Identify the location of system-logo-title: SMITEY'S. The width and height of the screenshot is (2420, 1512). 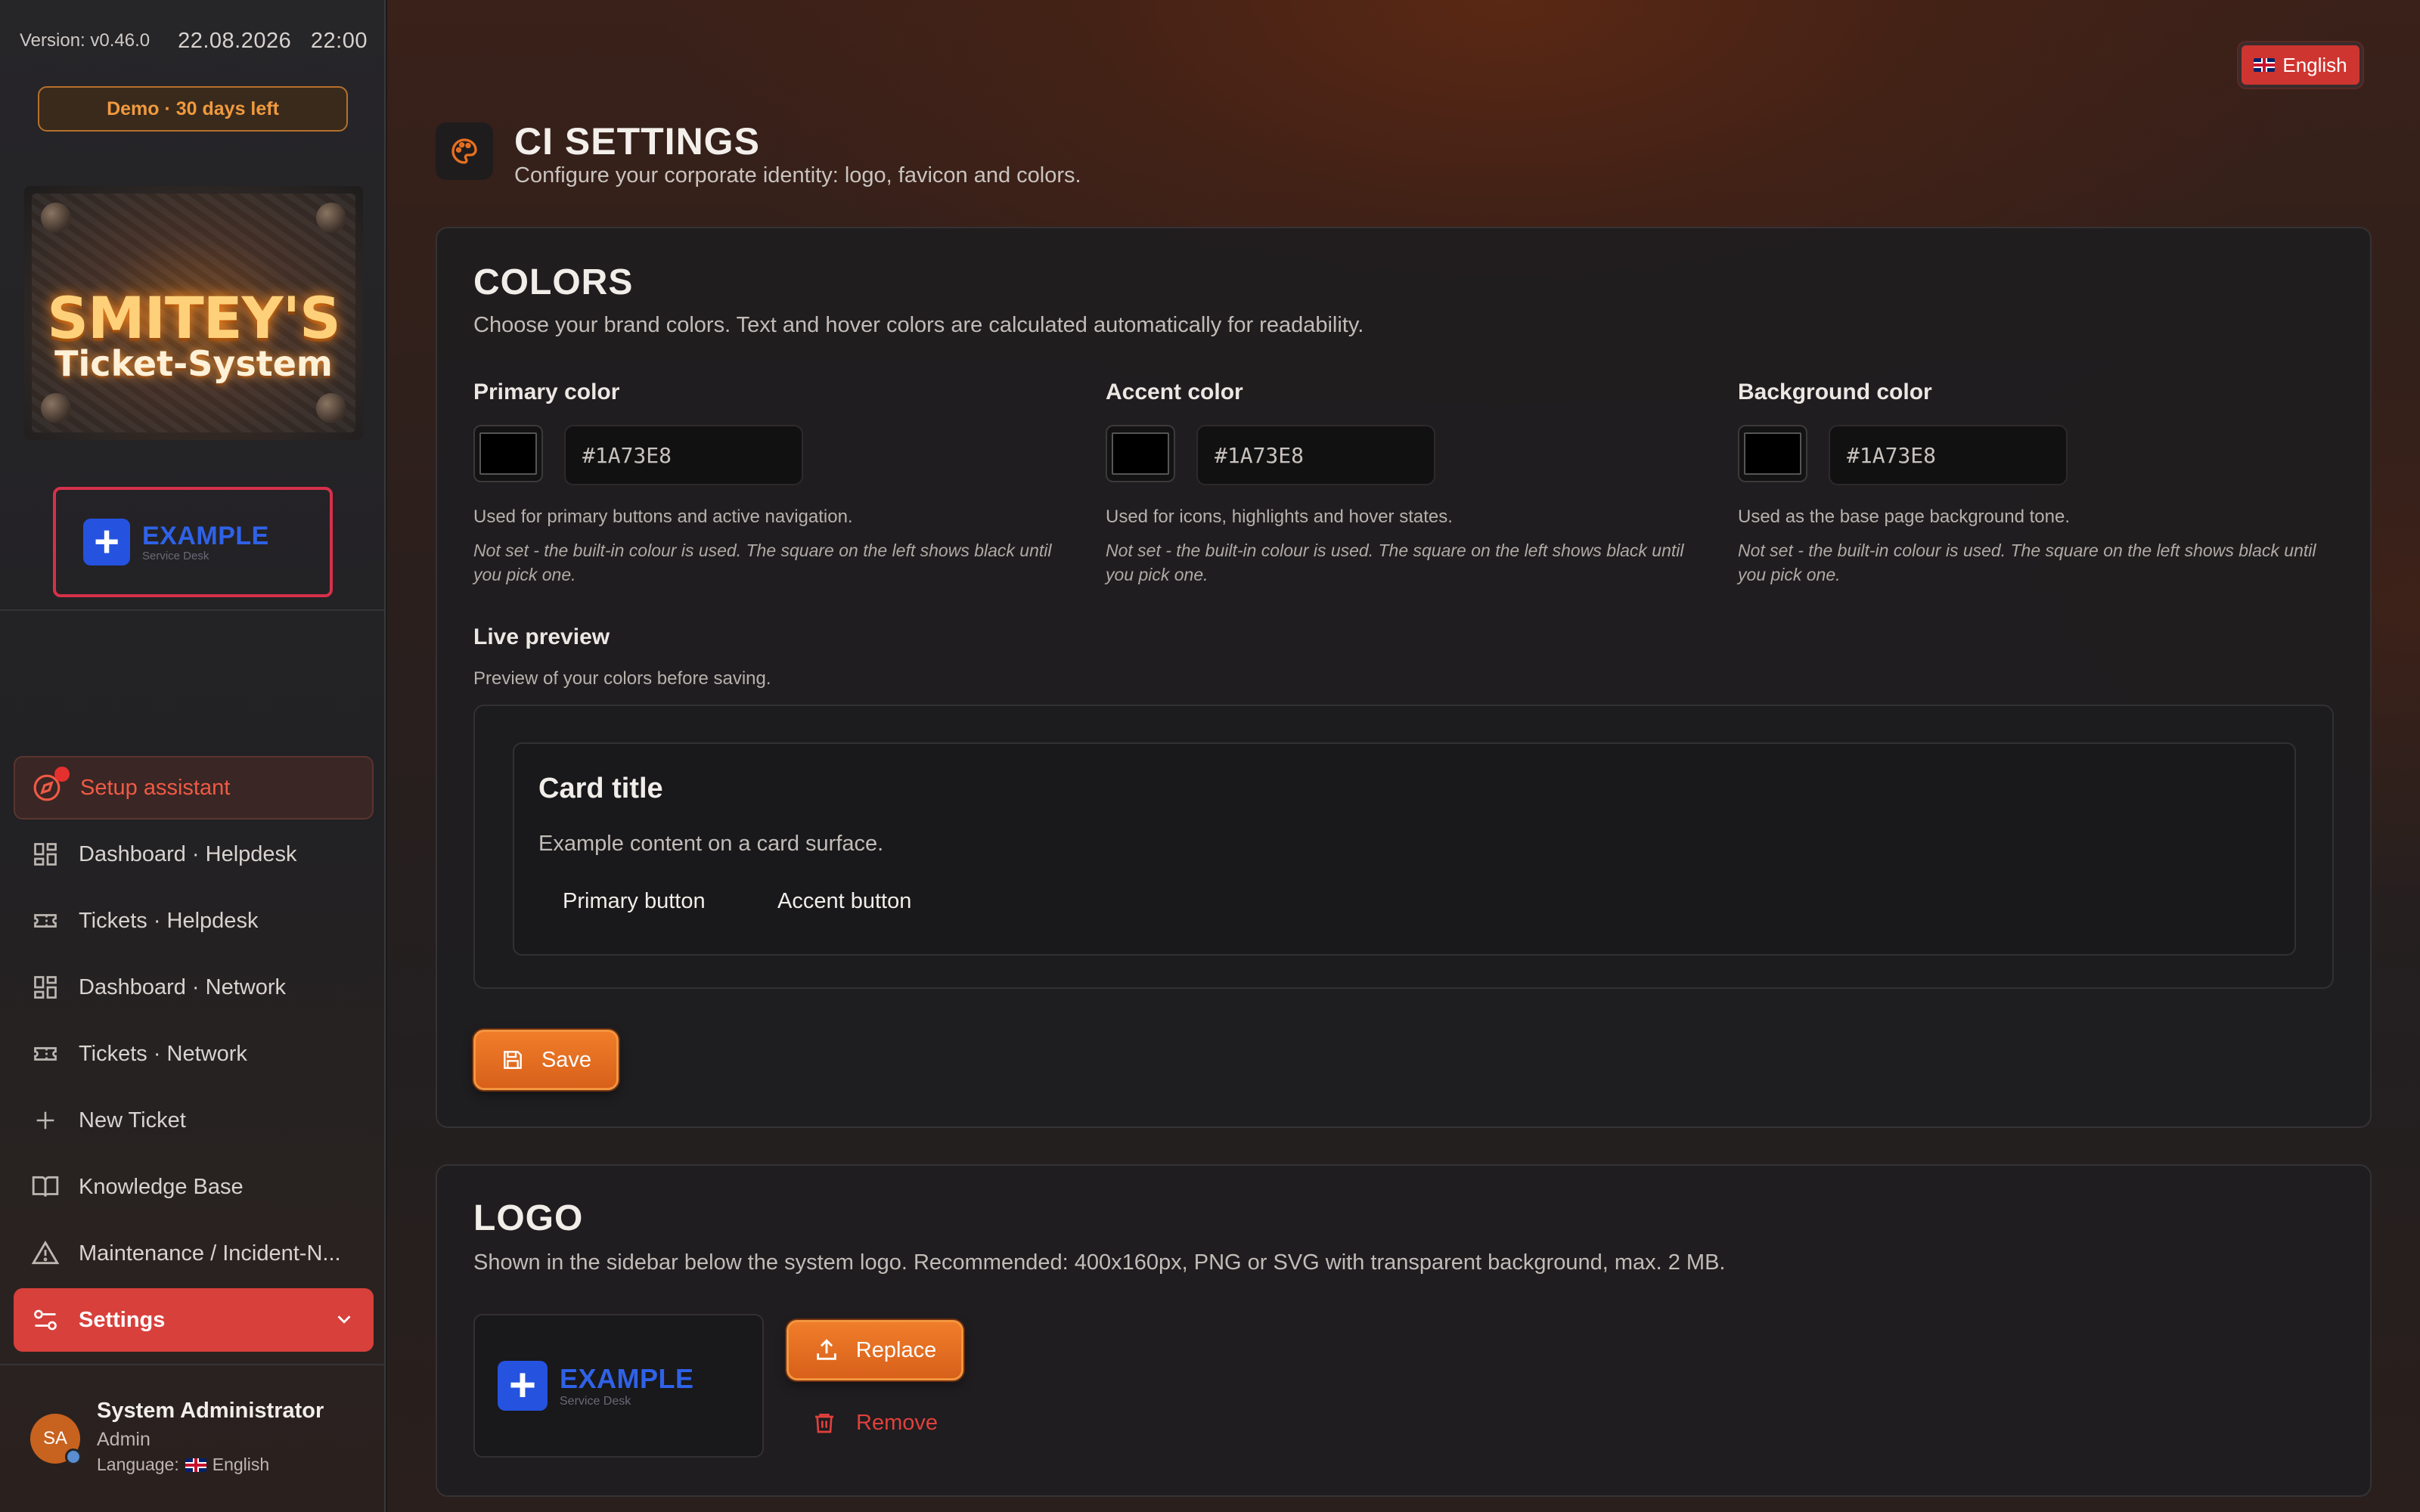
(193, 318).